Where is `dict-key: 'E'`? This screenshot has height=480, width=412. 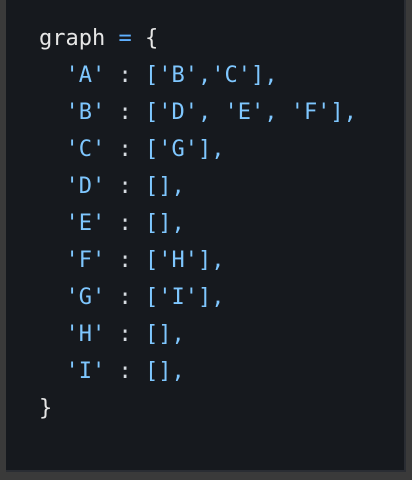
dict-key: 'E' is located at coordinates (85, 223).